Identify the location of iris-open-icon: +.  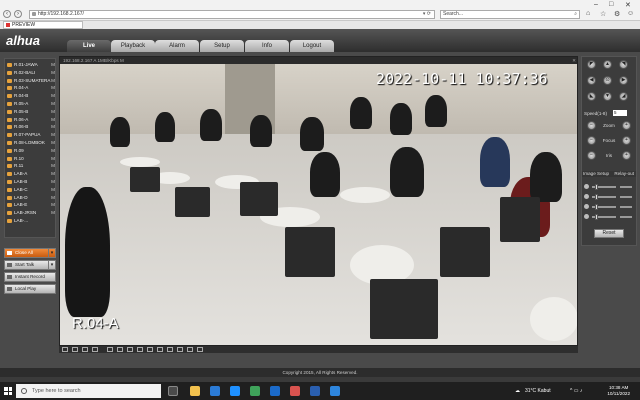
(626, 155).